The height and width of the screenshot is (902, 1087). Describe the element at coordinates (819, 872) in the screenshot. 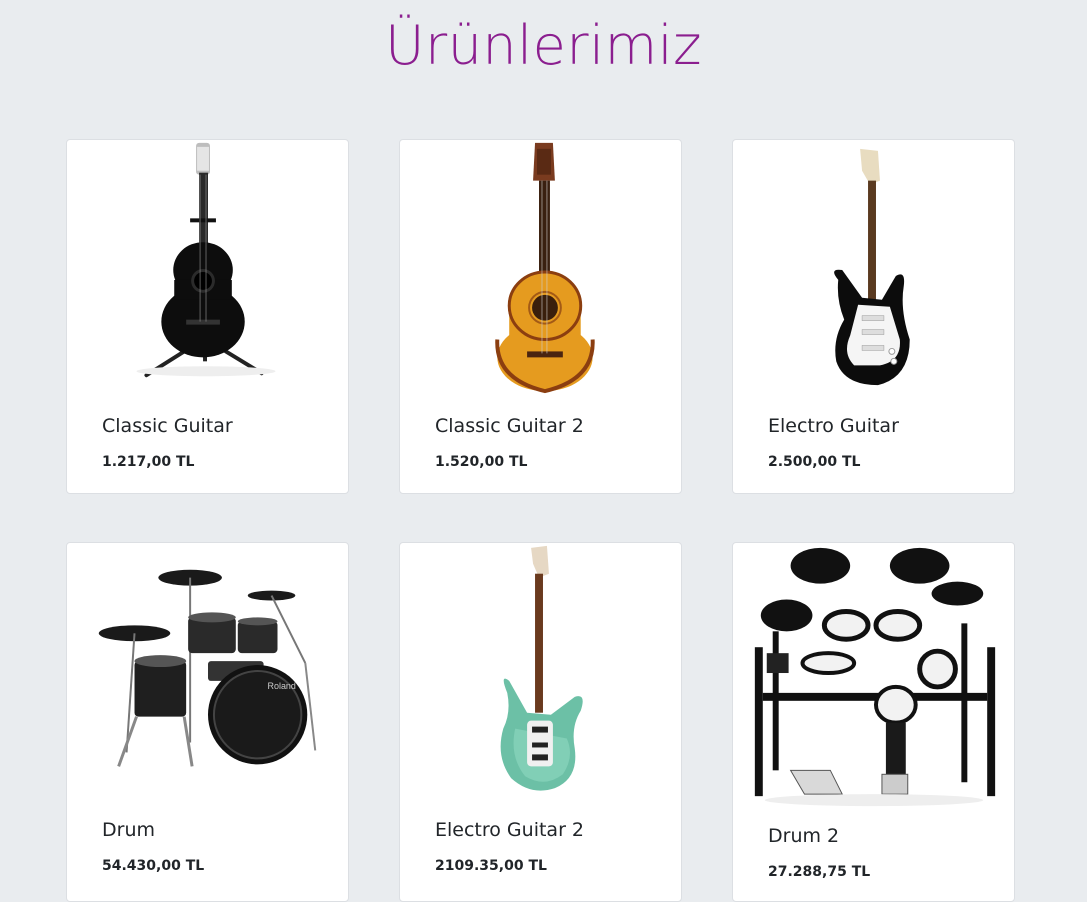

I see `product-price: 27.288,75 TL` at that location.